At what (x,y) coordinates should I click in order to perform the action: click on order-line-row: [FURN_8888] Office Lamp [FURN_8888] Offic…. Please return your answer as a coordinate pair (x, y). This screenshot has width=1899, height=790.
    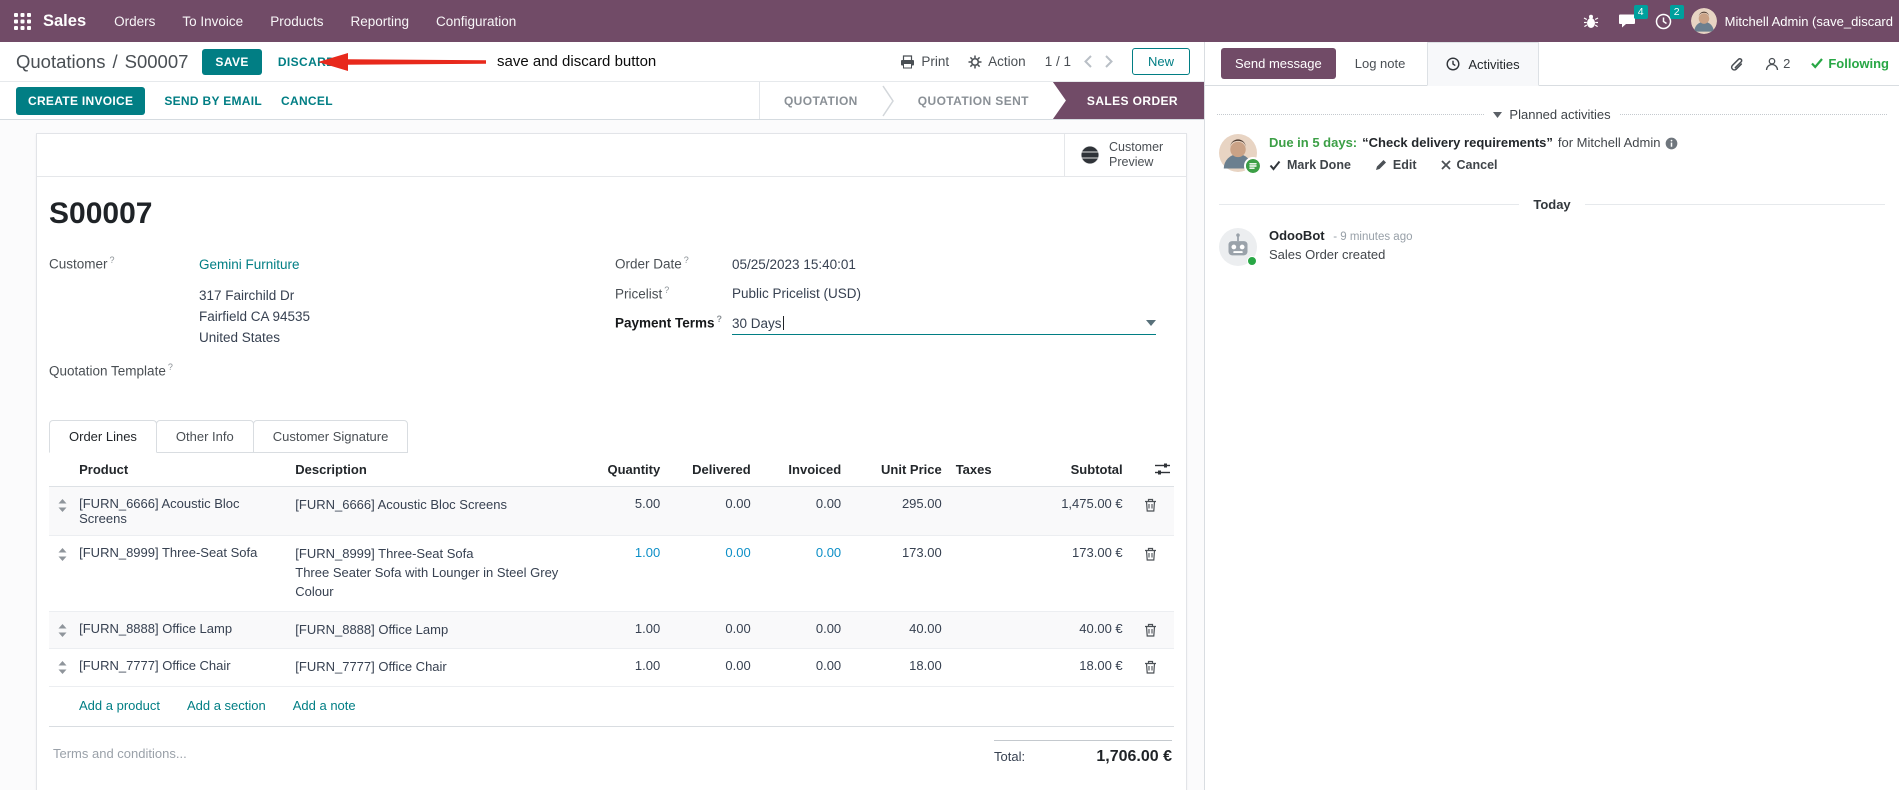
    Looking at the image, I should click on (611, 630).